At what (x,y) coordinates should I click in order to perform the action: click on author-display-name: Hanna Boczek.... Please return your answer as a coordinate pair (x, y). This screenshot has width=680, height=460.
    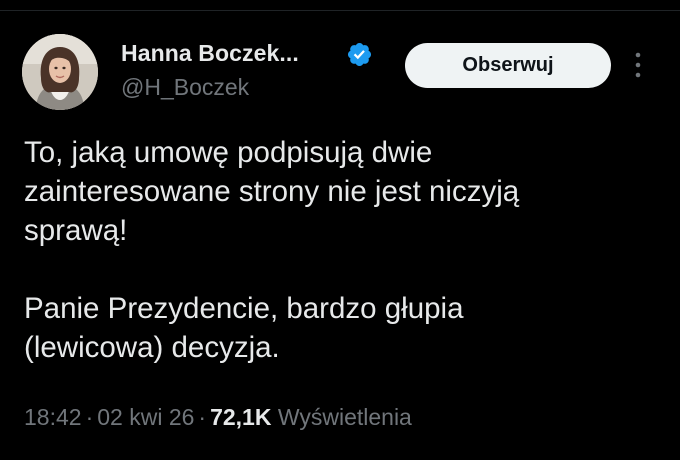
    Looking at the image, I should click on (210, 53).